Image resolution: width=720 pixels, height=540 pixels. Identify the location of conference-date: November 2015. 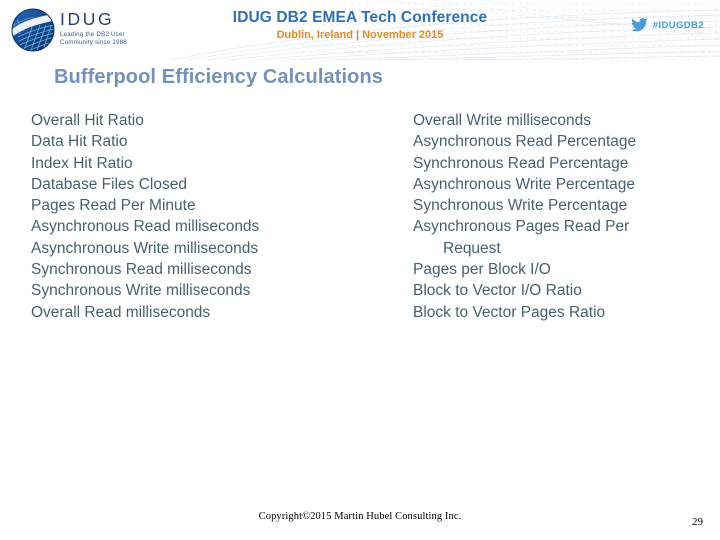
(403, 35).